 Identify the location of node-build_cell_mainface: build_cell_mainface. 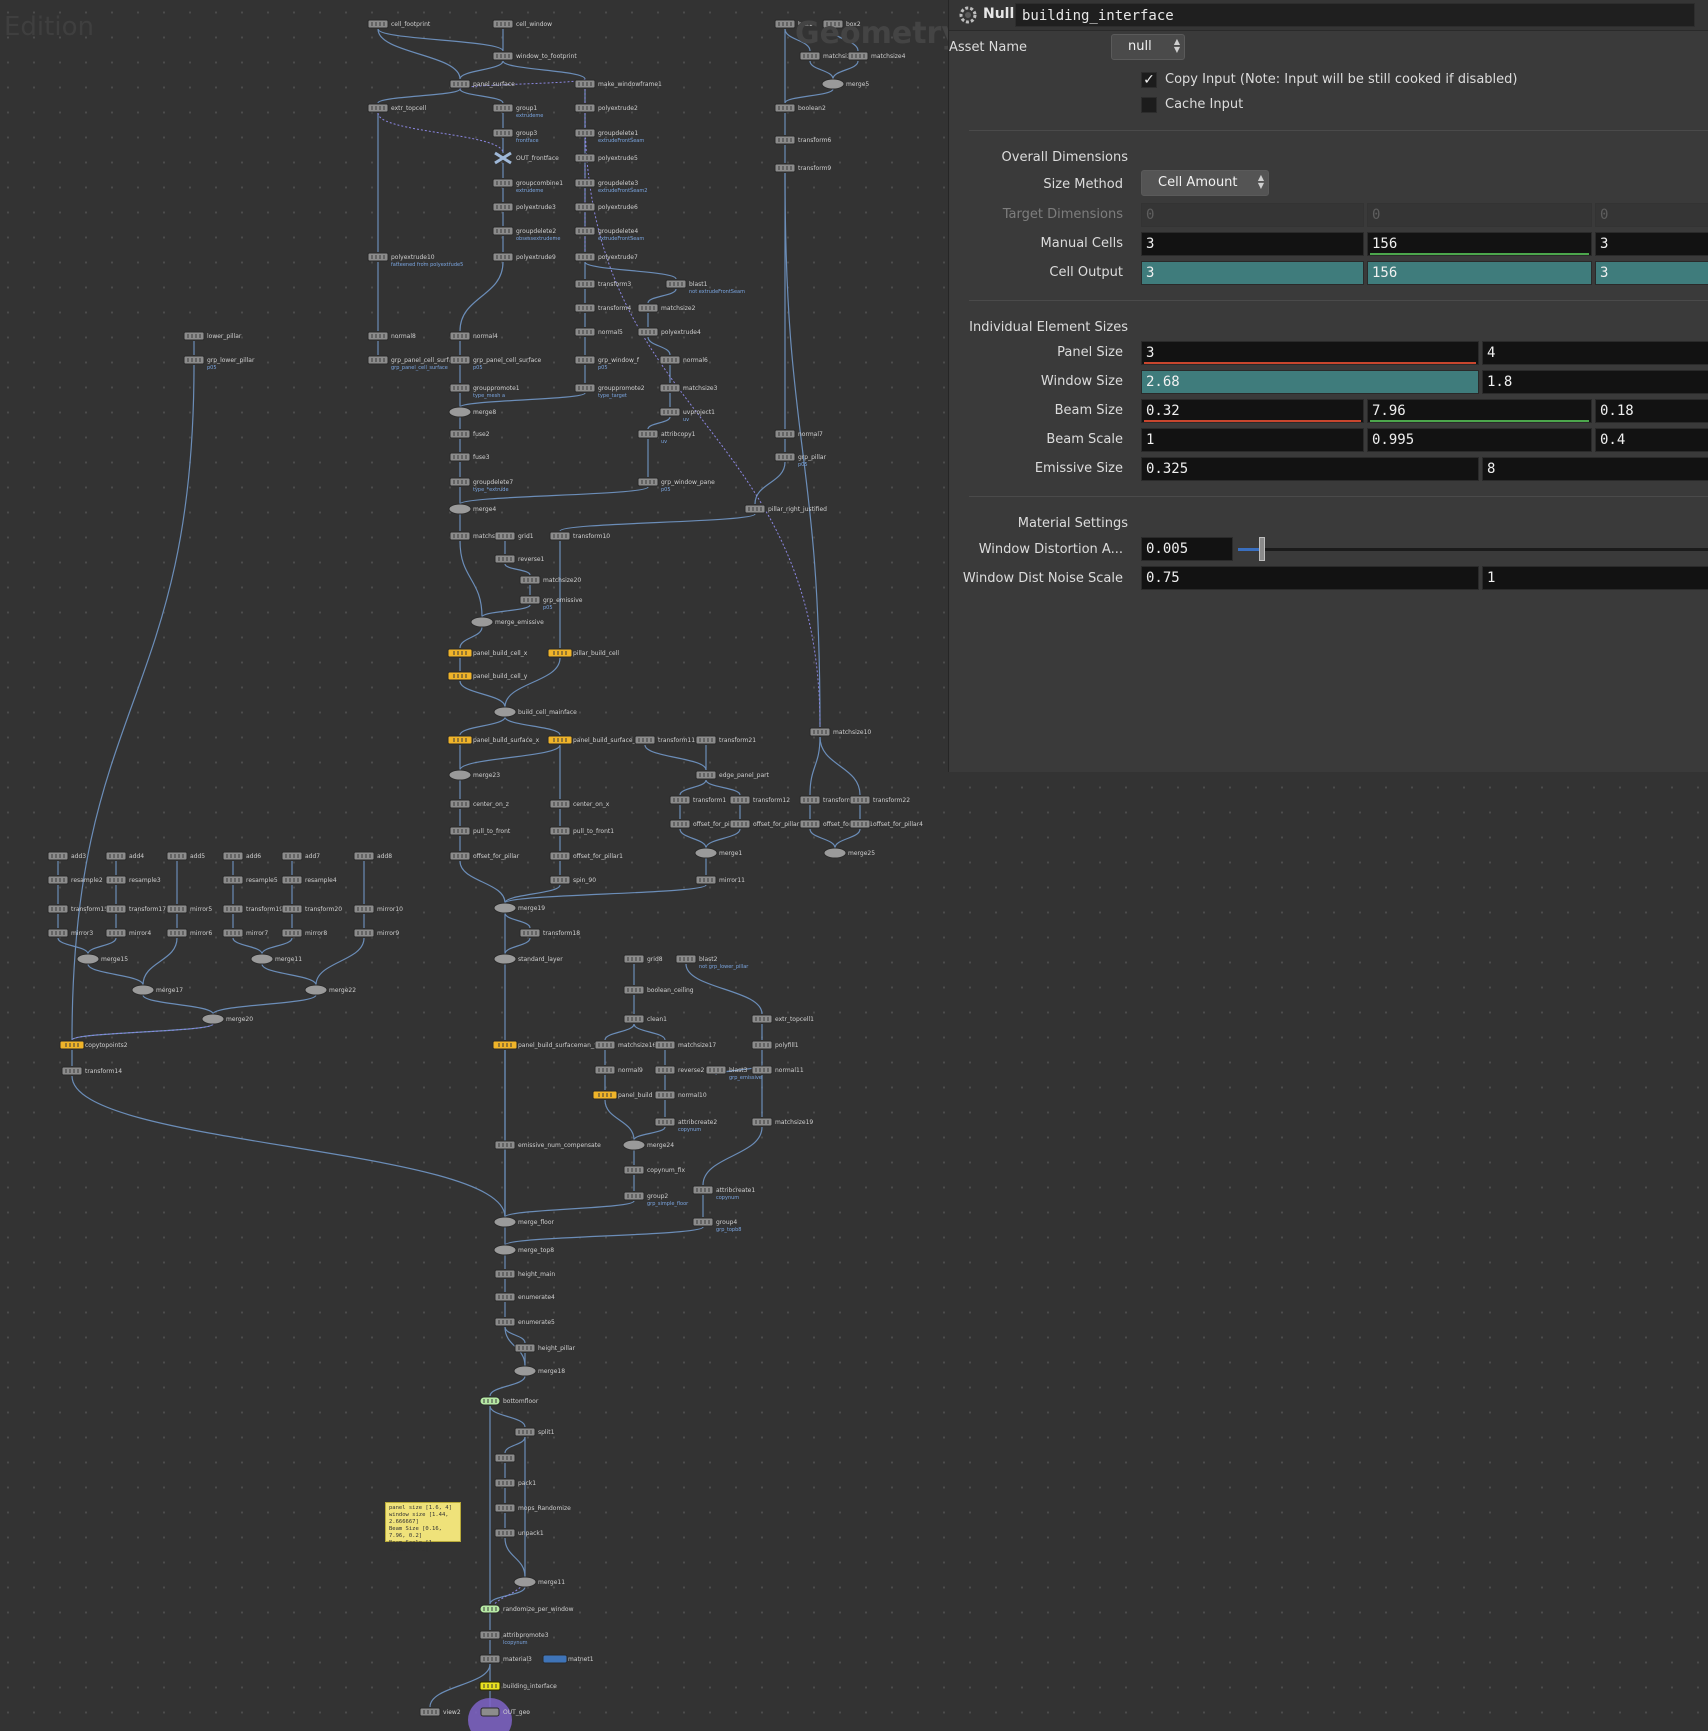
(535, 712).